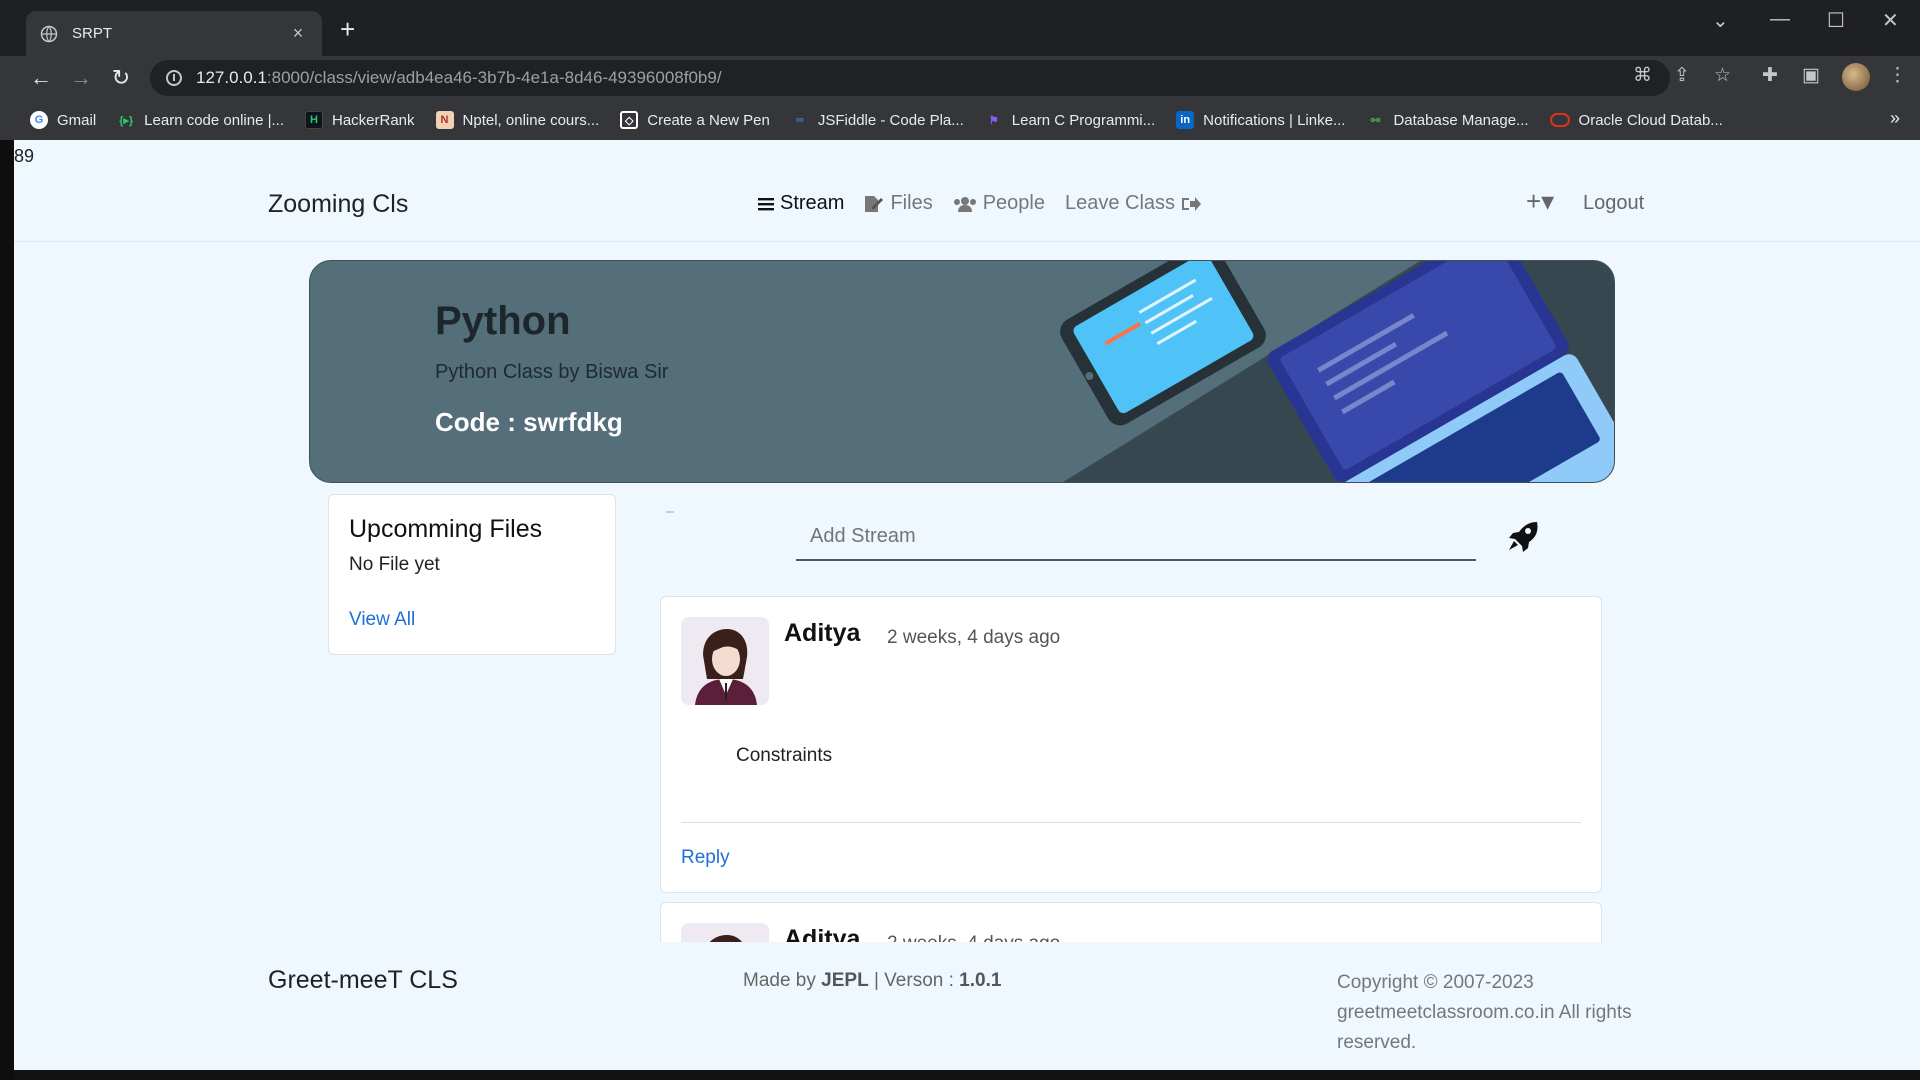 The width and height of the screenshot is (1920, 1080). Describe the element at coordinates (1890, 20) in the screenshot. I see `close-window-icon: ✕` at that location.